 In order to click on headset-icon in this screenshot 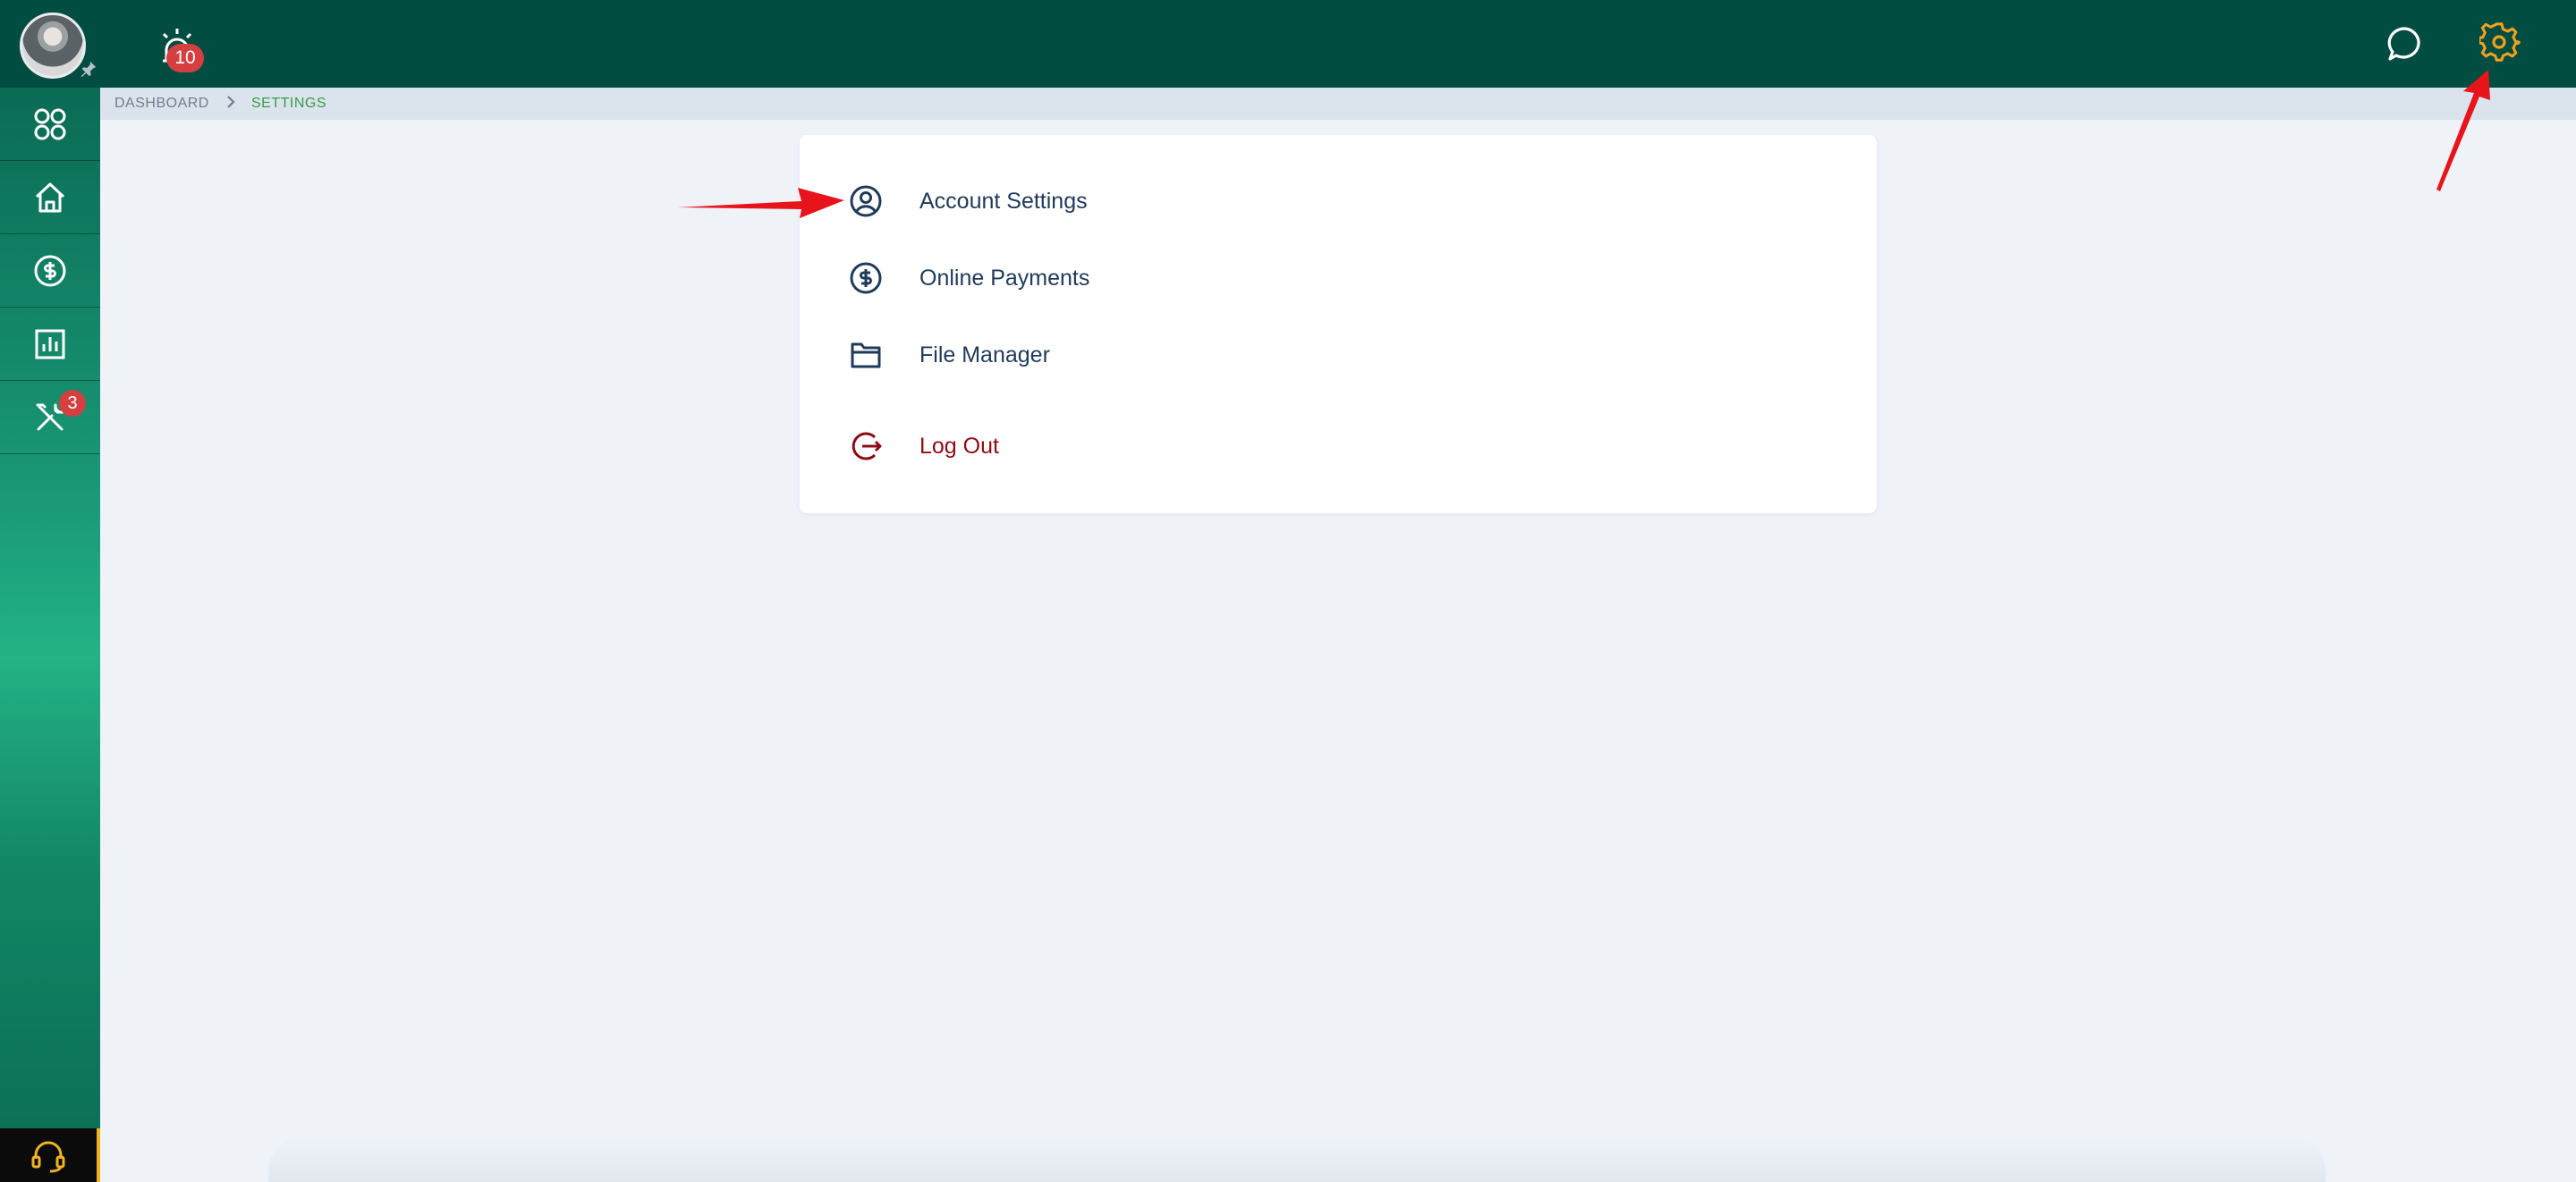, I will do `click(48, 1157)`.